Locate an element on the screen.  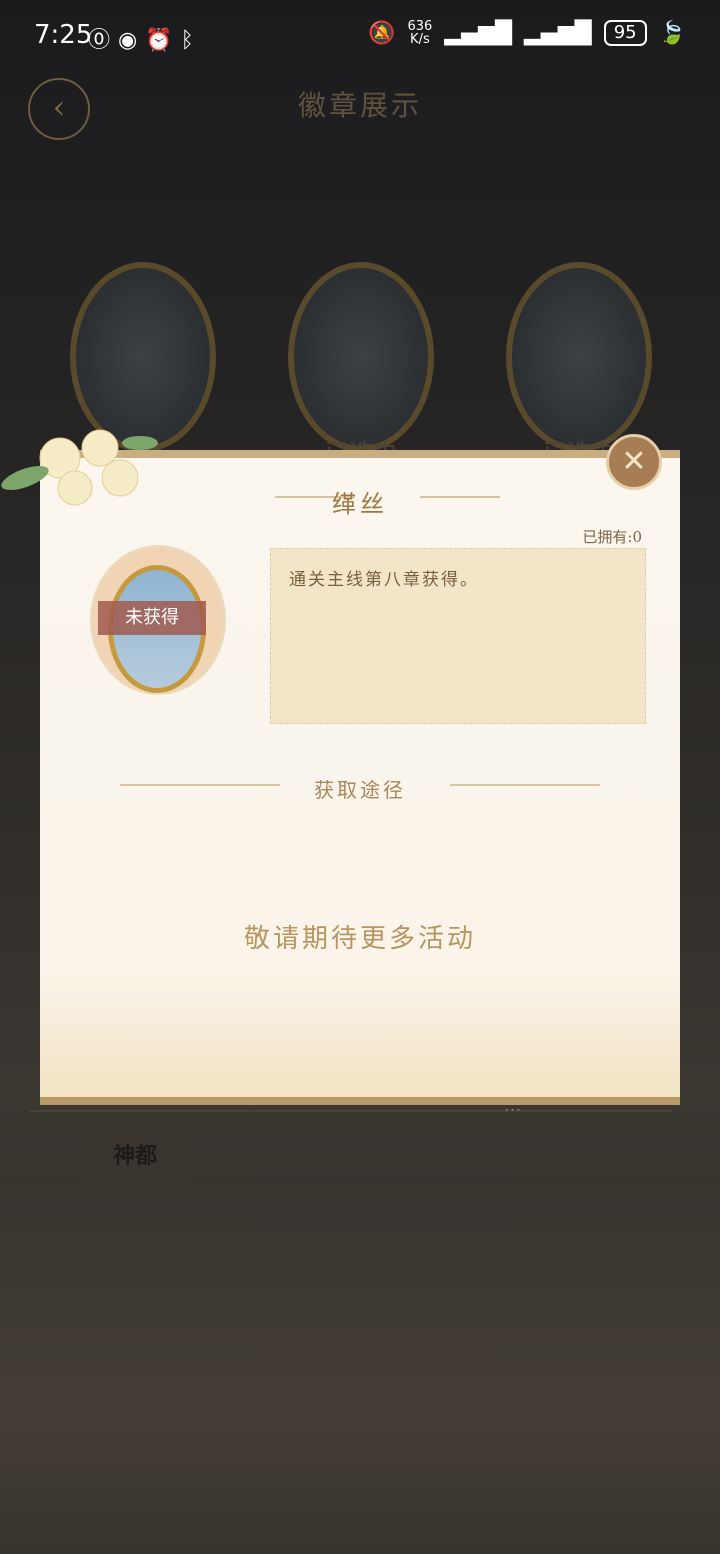
badge-preview: 未获得 is located at coordinates (155, 620).